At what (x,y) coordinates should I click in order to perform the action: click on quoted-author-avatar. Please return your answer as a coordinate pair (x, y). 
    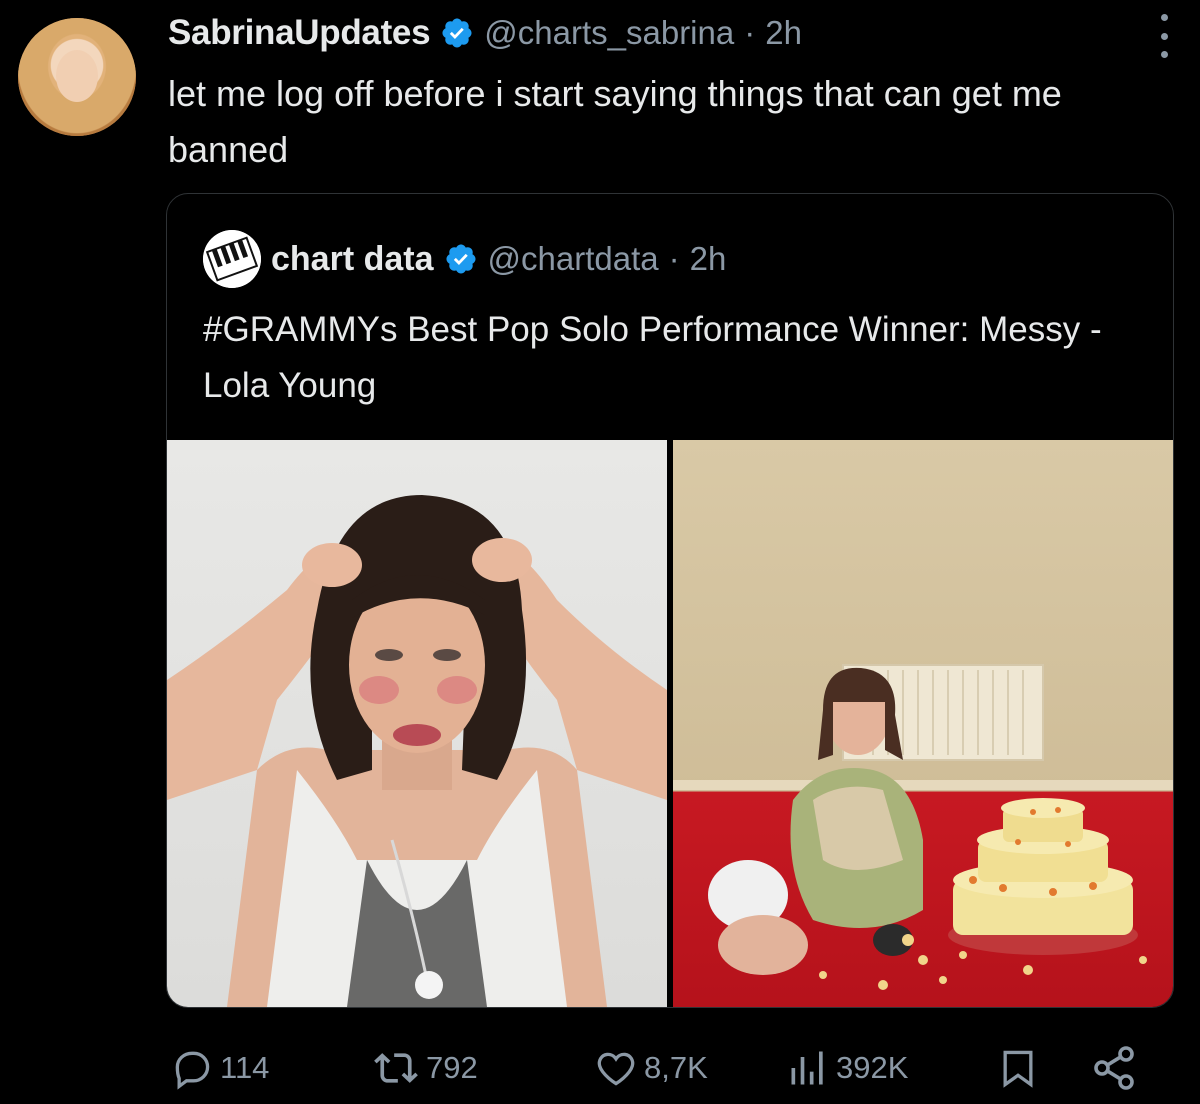
    Looking at the image, I should click on (232, 259).